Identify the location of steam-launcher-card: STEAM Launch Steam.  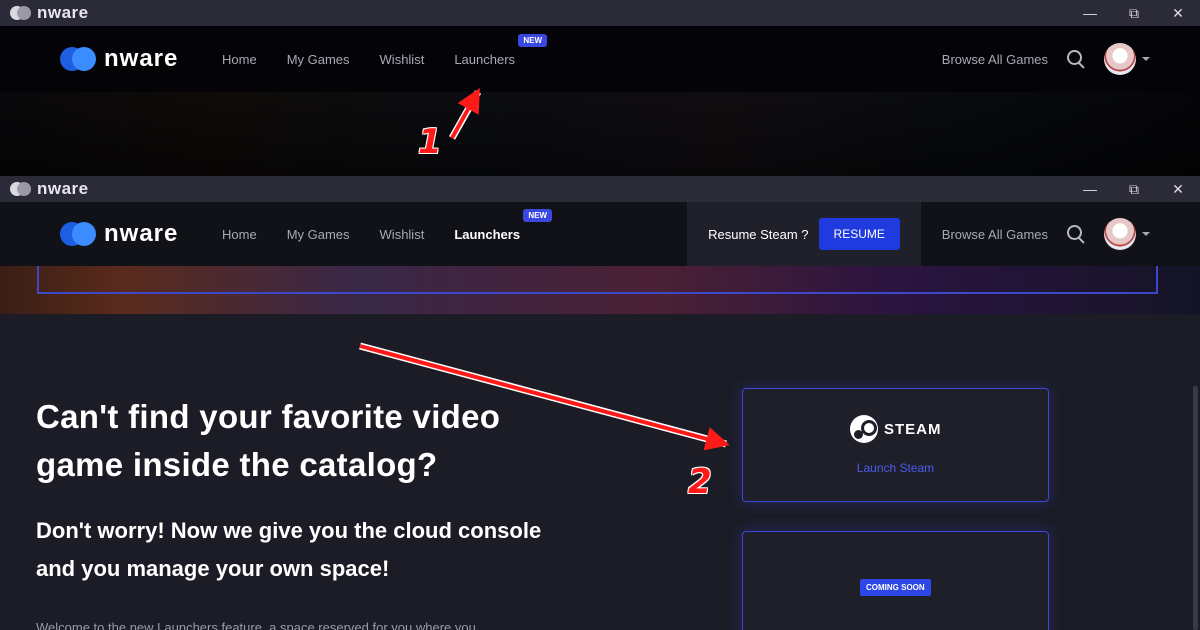
(895, 445).